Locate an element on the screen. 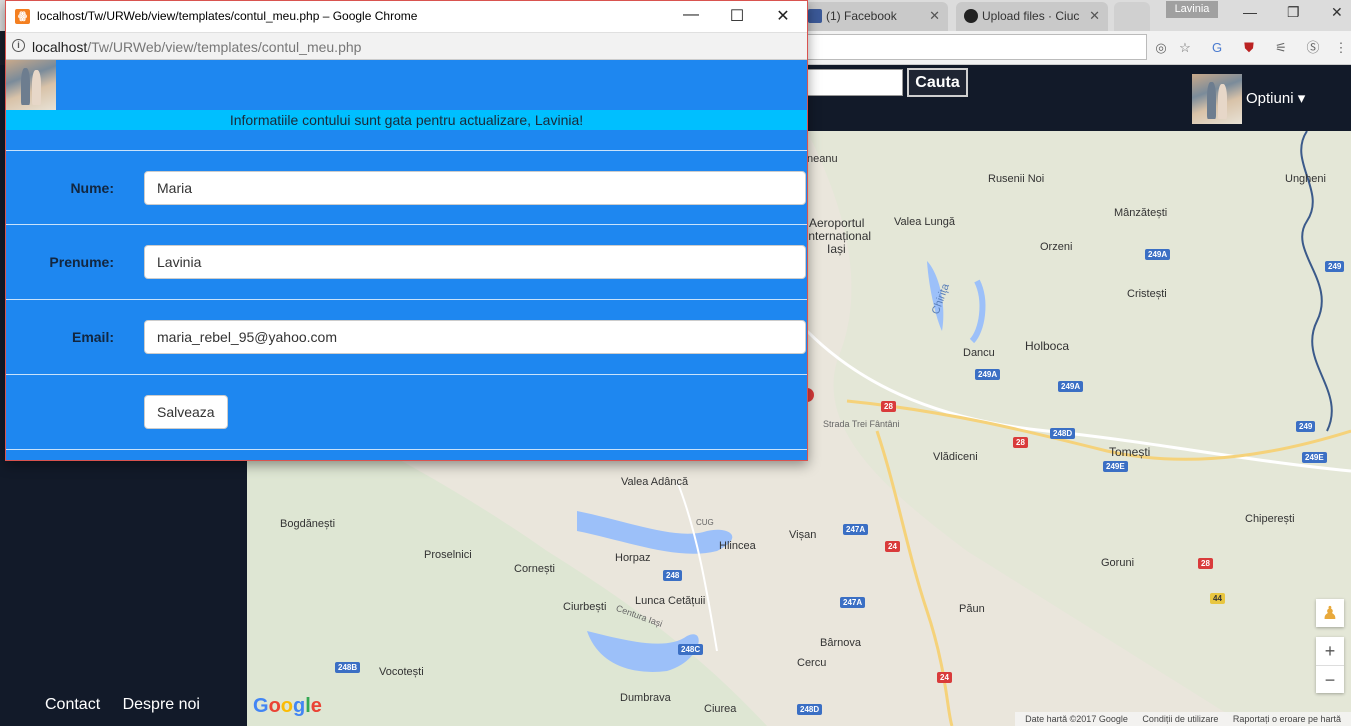 Image resolution: width=1351 pixels, height=726 pixels. map-label: Strada Trei Fântâni is located at coordinates (861, 424).